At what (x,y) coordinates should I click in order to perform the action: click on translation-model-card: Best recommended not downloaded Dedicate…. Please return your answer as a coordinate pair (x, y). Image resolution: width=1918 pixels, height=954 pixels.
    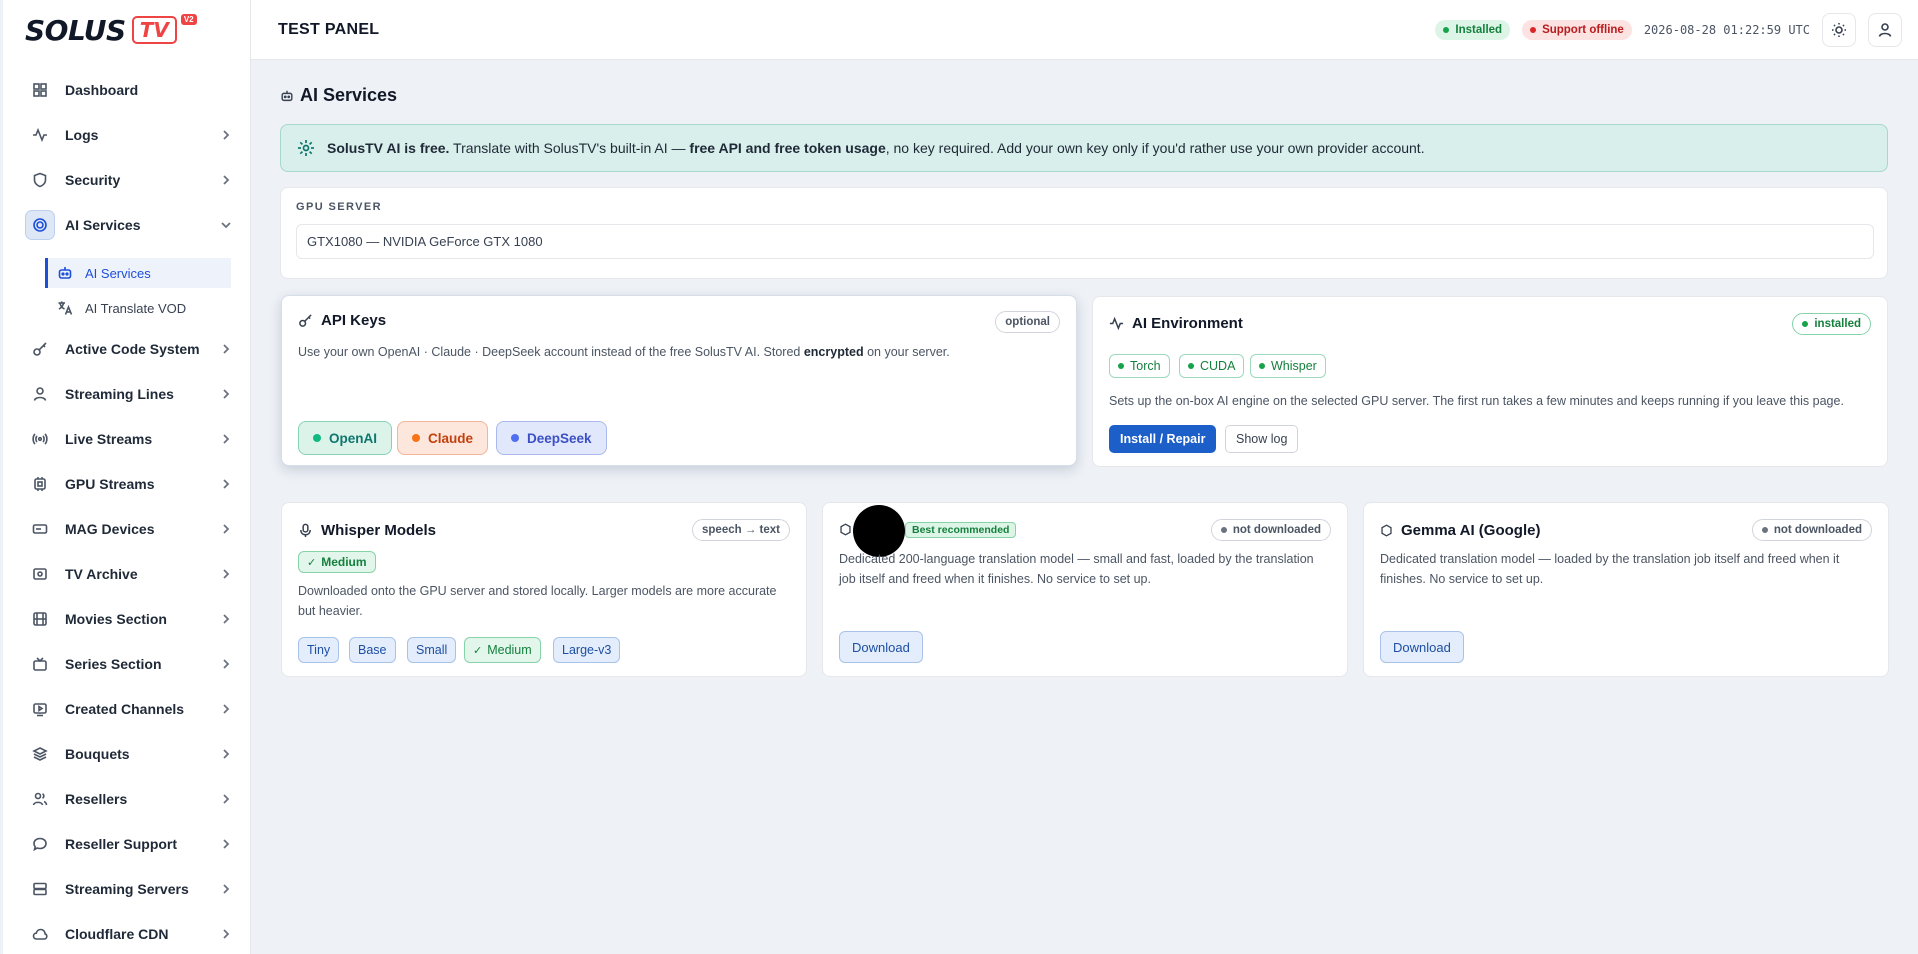
    Looking at the image, I should click on (1085, 589).